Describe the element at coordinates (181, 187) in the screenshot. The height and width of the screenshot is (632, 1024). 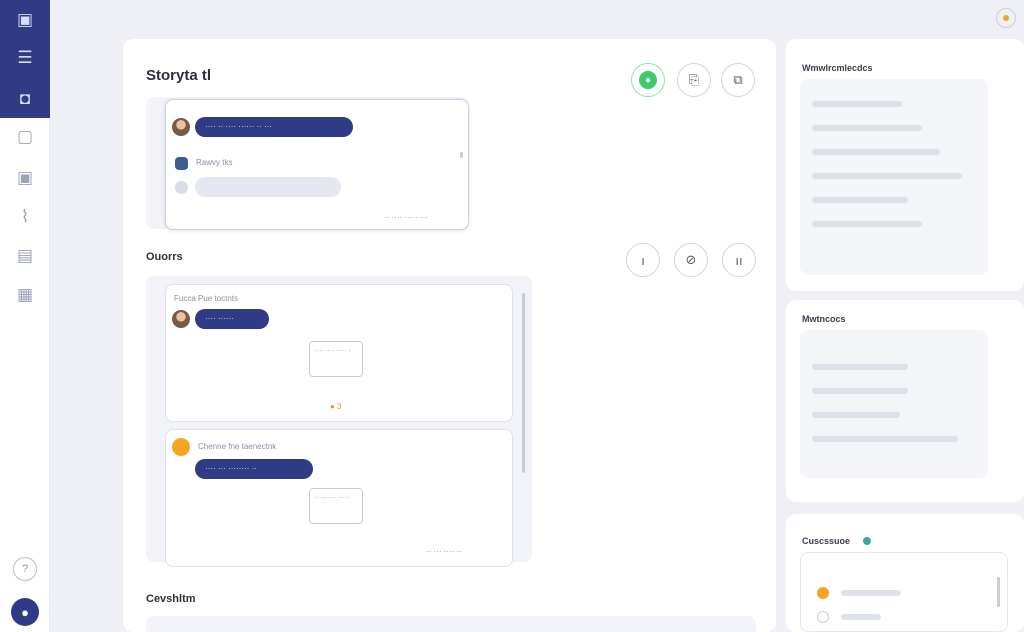
I see `typing-avatar-icon` at that location.